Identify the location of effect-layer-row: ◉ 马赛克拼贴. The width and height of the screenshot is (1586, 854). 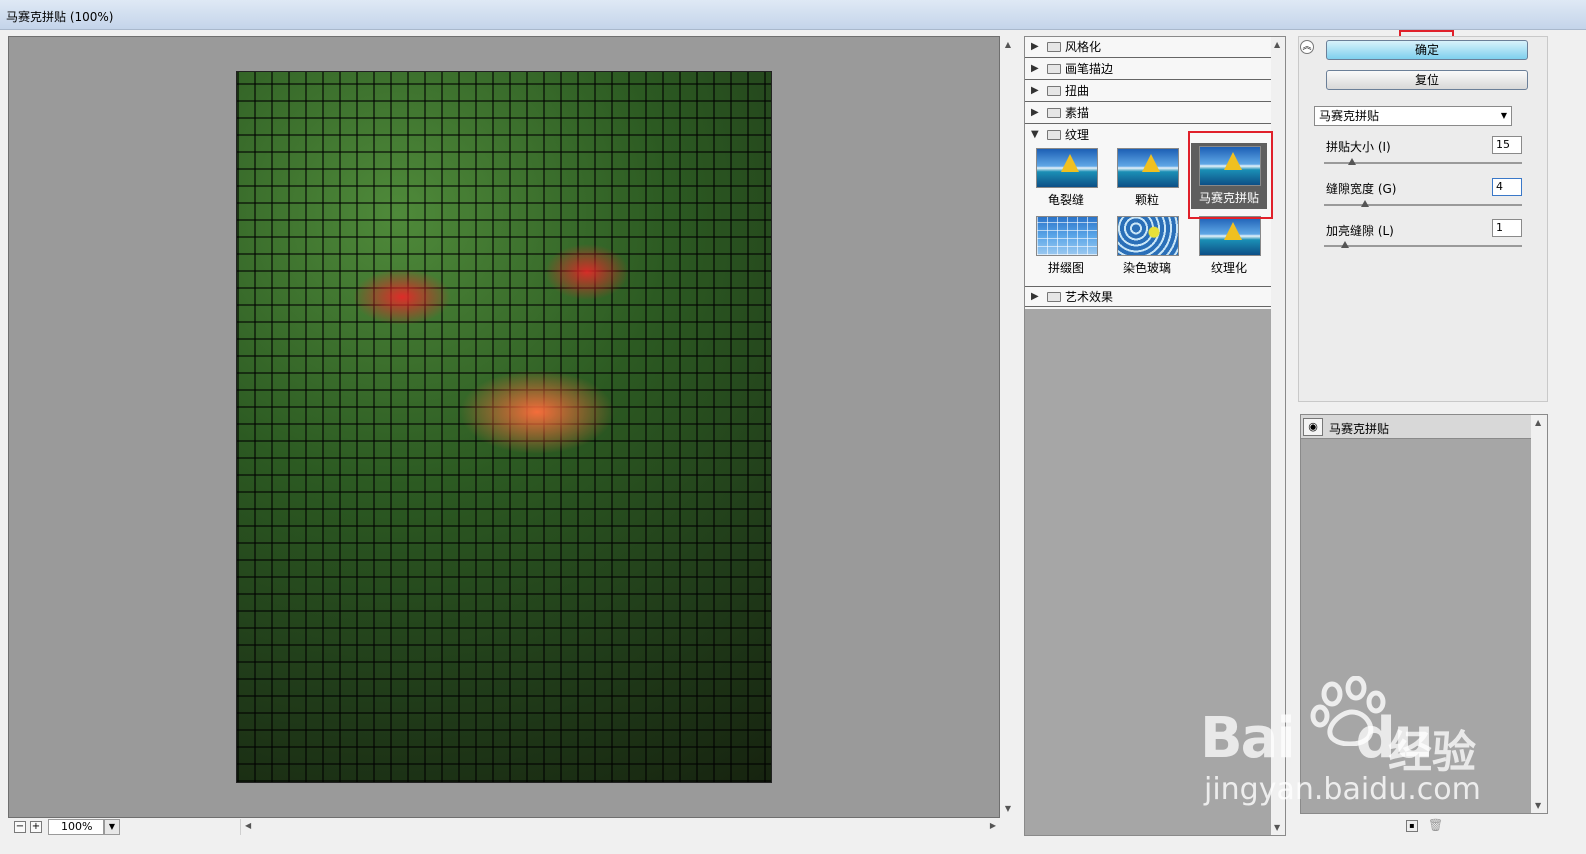
(1416, 427).